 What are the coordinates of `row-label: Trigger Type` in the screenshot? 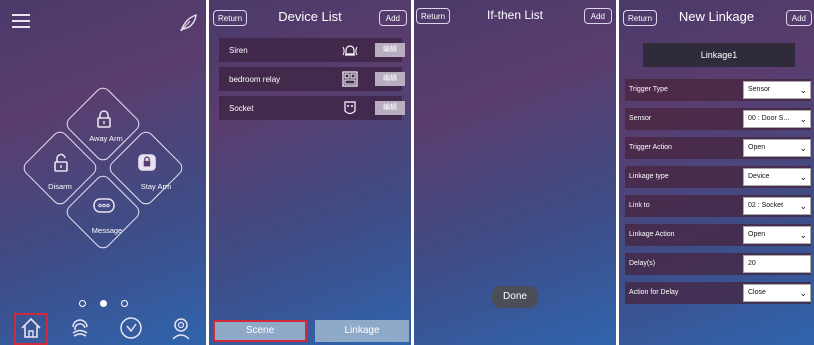 It's located at (648, 89).